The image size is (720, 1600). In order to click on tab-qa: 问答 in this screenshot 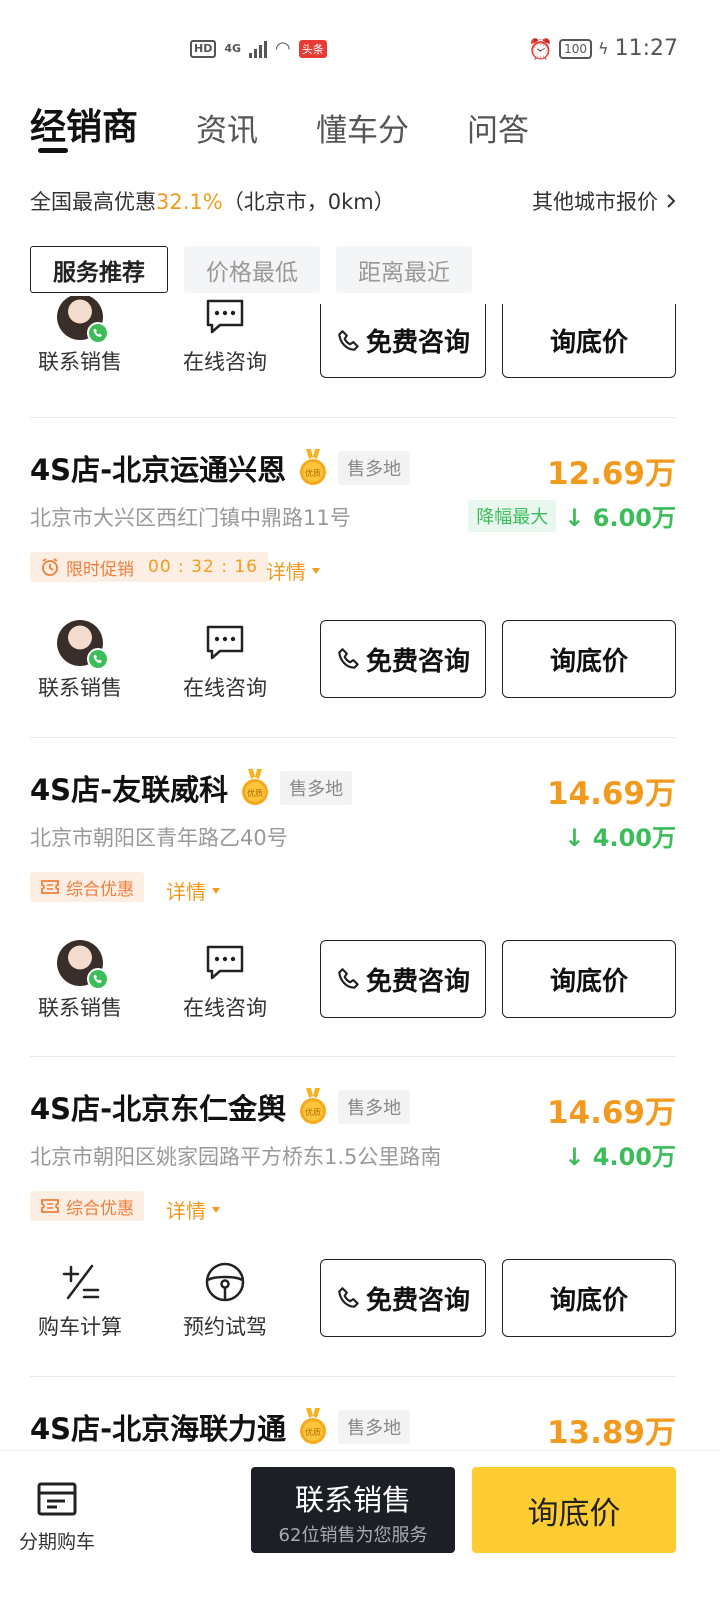, I will do `click(498, 127)`.